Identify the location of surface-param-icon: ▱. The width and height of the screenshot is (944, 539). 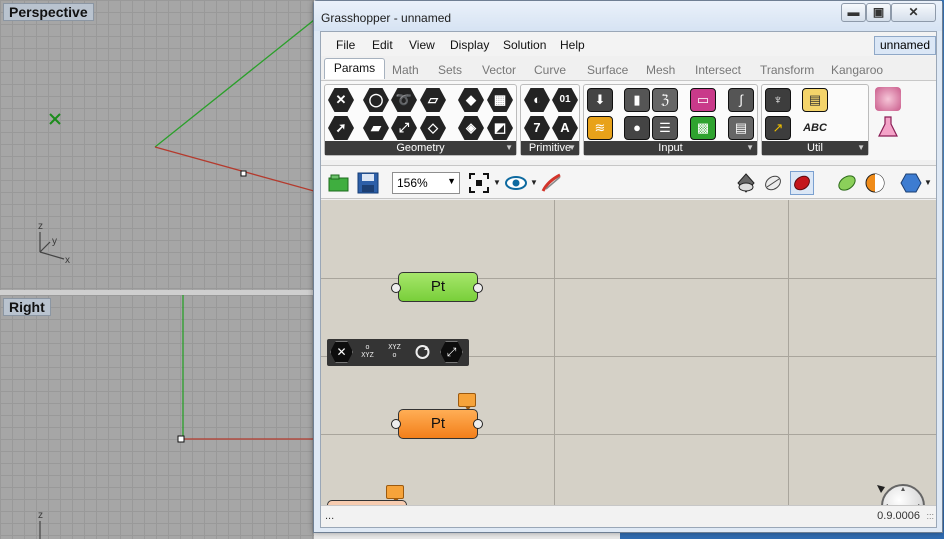
(433, 100).